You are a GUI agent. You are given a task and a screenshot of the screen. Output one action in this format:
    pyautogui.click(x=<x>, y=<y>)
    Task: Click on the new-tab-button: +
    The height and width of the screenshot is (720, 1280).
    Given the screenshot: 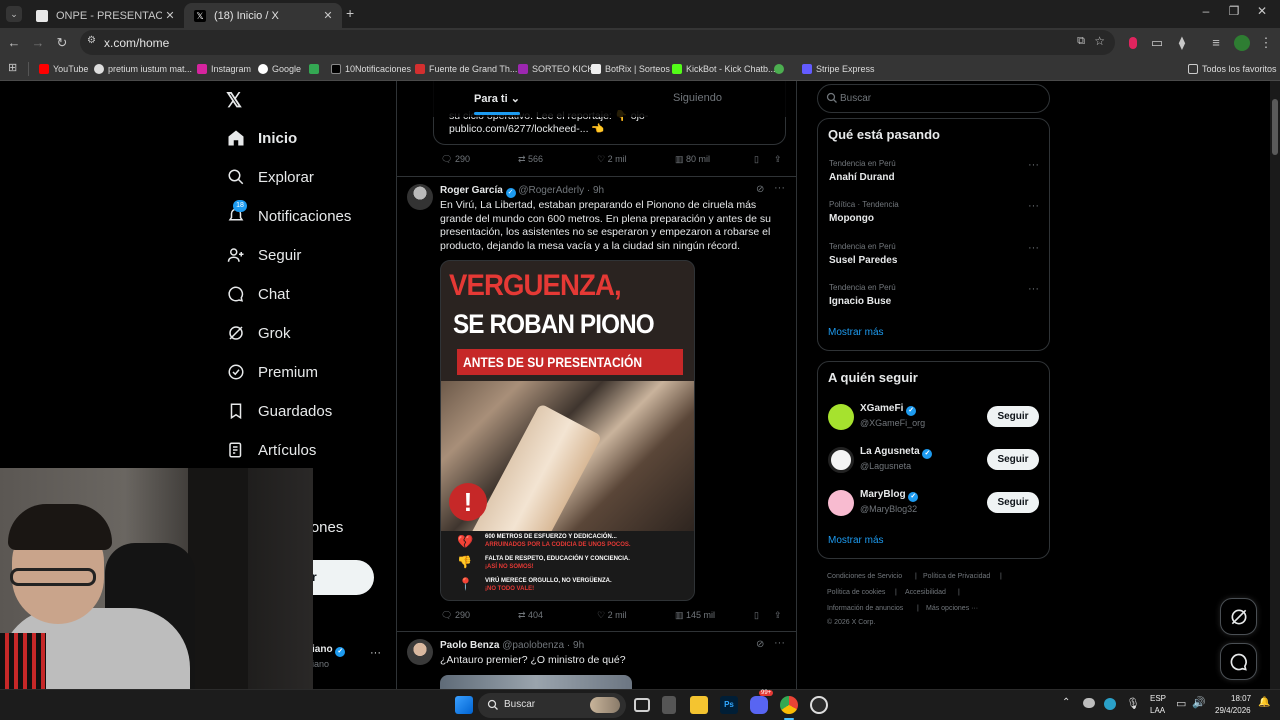 What is the action you would take?
    pyautogui.click(x=350, y=13)
    